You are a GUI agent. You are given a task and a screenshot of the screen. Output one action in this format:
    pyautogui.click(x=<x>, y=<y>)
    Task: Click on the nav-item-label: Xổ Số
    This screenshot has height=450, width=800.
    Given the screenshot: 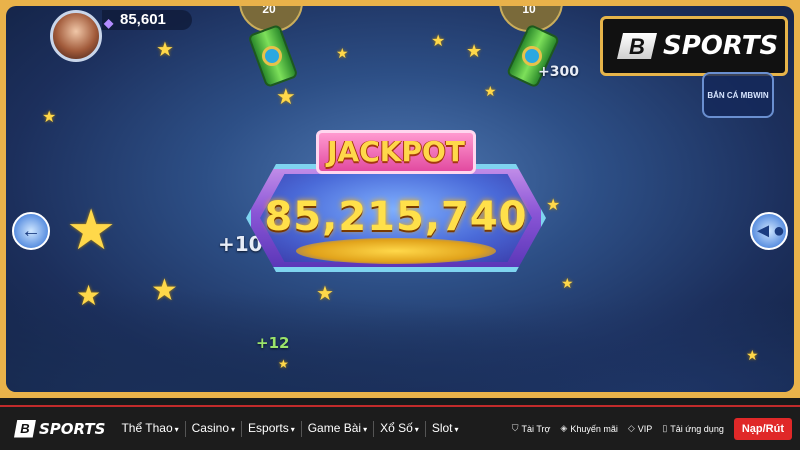 What is the action you would take?
    pyautogui.click(x=396, y=427)
    